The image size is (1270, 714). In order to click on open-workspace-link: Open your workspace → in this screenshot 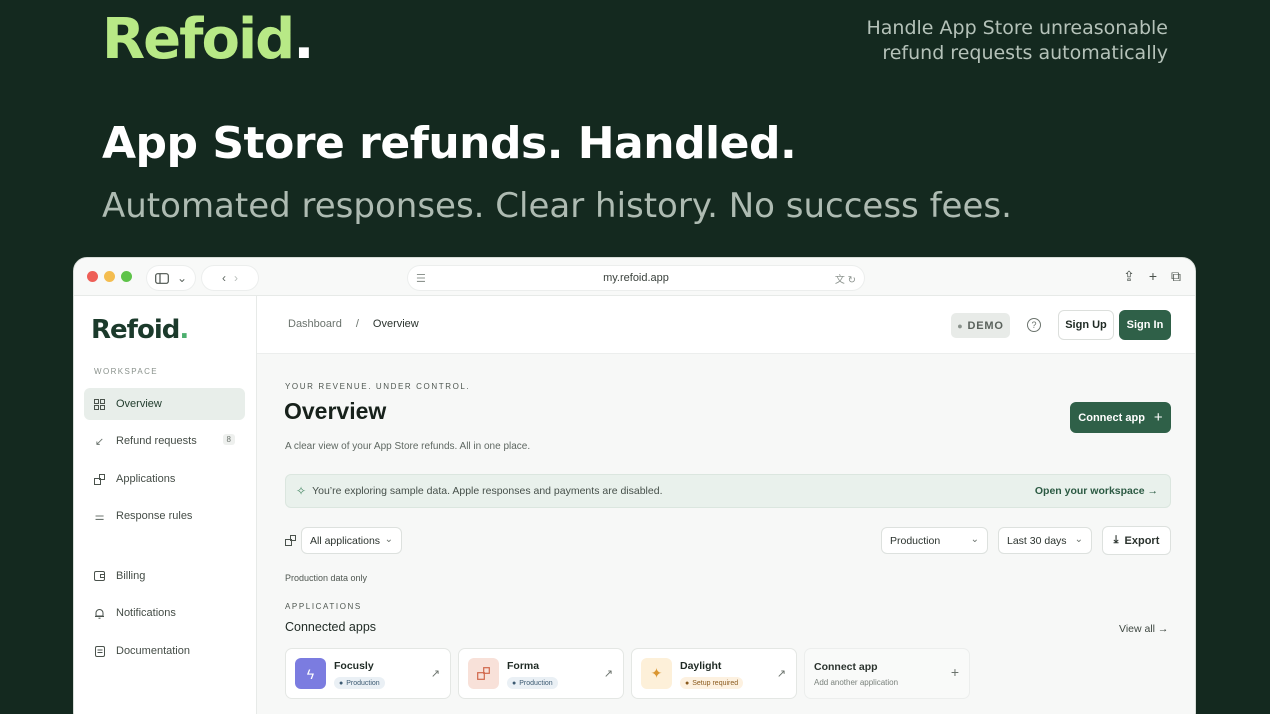, I will do `click(1096, 491)`.